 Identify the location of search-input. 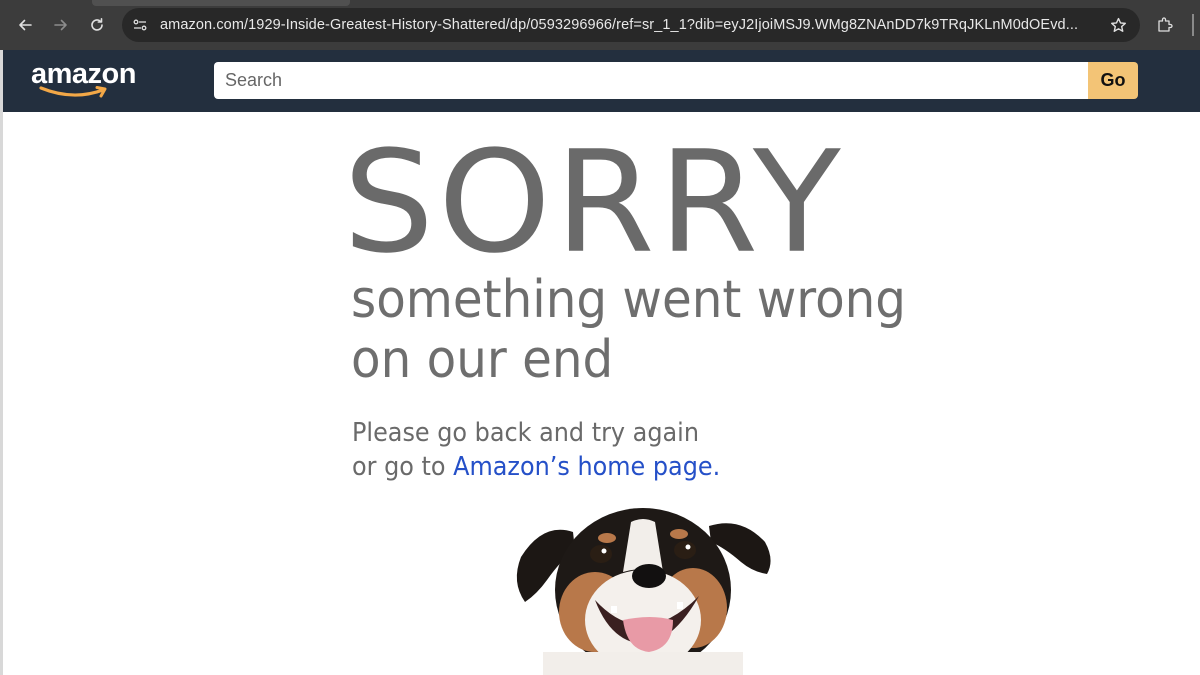
(651, 80).